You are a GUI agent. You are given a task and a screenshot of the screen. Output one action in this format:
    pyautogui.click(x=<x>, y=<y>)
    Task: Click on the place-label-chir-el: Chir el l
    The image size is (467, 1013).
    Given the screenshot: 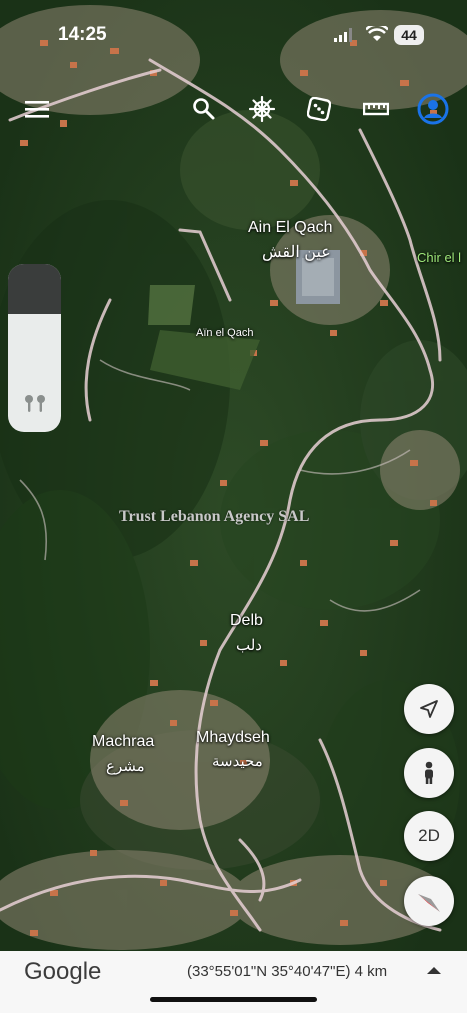 What is the action you would take?
    pyautogui.click(x=439, y=257)
    